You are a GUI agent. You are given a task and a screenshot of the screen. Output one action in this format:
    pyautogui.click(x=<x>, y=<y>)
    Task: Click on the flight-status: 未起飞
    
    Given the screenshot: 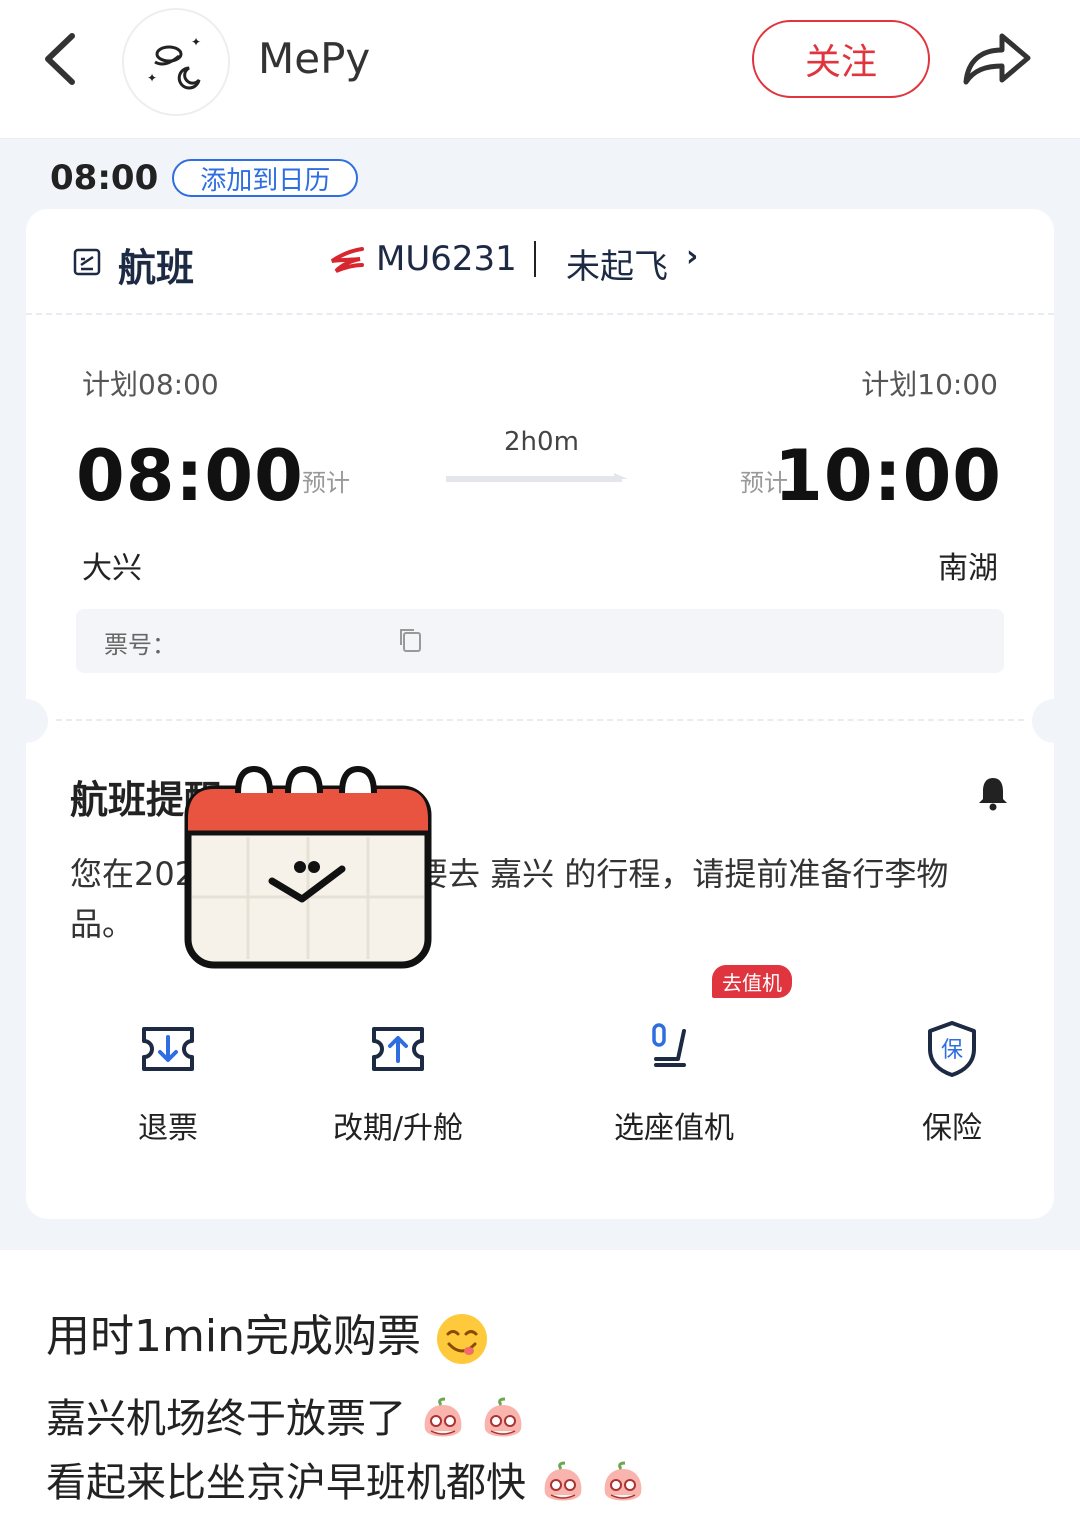 What is the action you would take?
    pyautogui.click(x=617, y=263)
    